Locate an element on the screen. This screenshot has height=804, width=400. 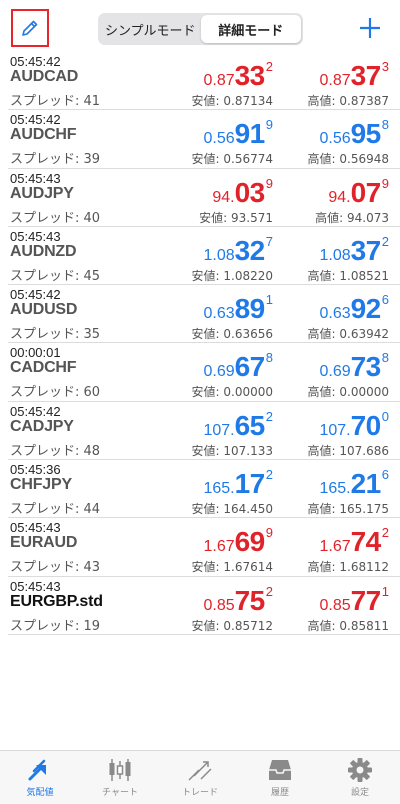
tab-chart: チャート is located at coordinates (120, 777).